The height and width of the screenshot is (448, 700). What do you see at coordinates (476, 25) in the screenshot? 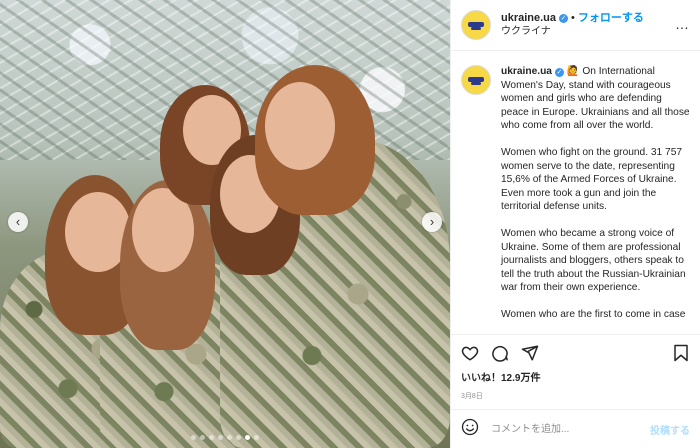
I see `account-avatar` at bounding box center [476, 25].